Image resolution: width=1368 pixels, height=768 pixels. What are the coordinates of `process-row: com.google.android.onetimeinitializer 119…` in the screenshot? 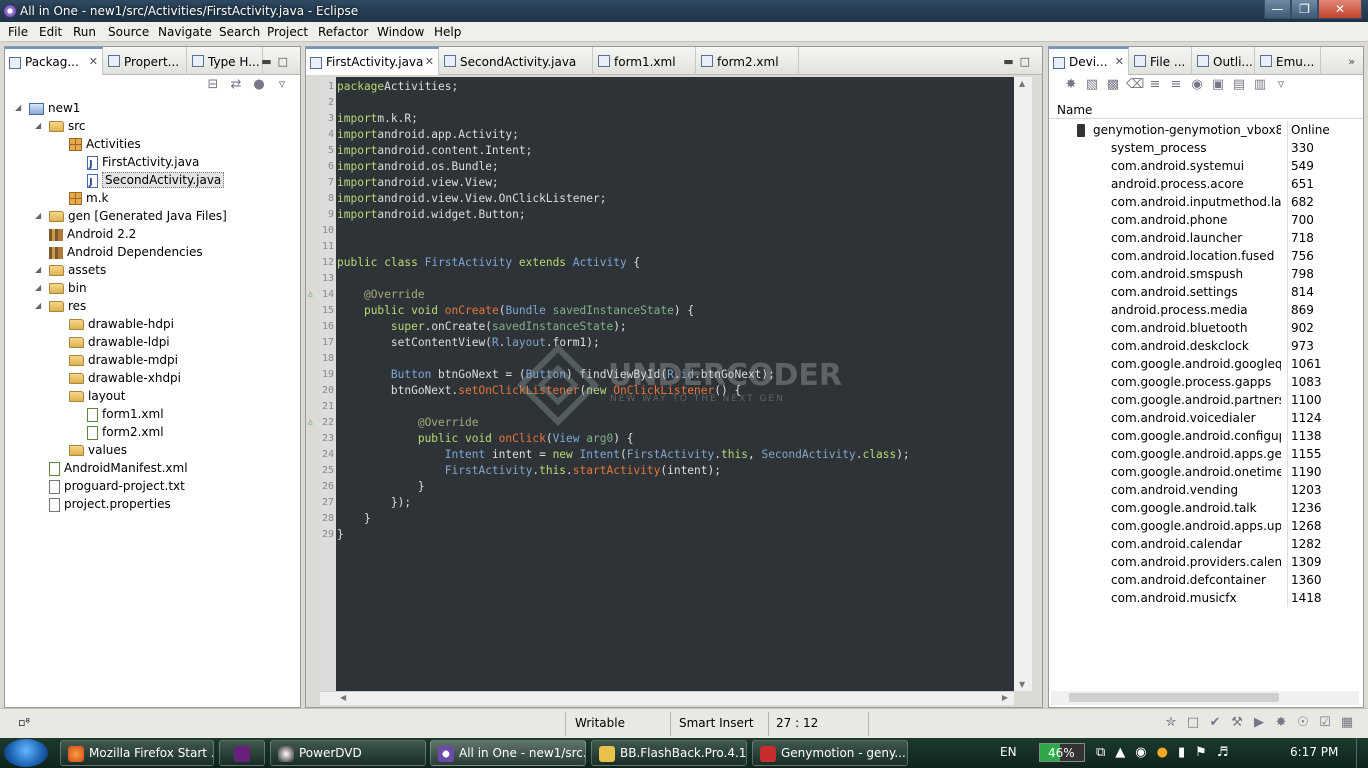 It's located at (1199, 472).